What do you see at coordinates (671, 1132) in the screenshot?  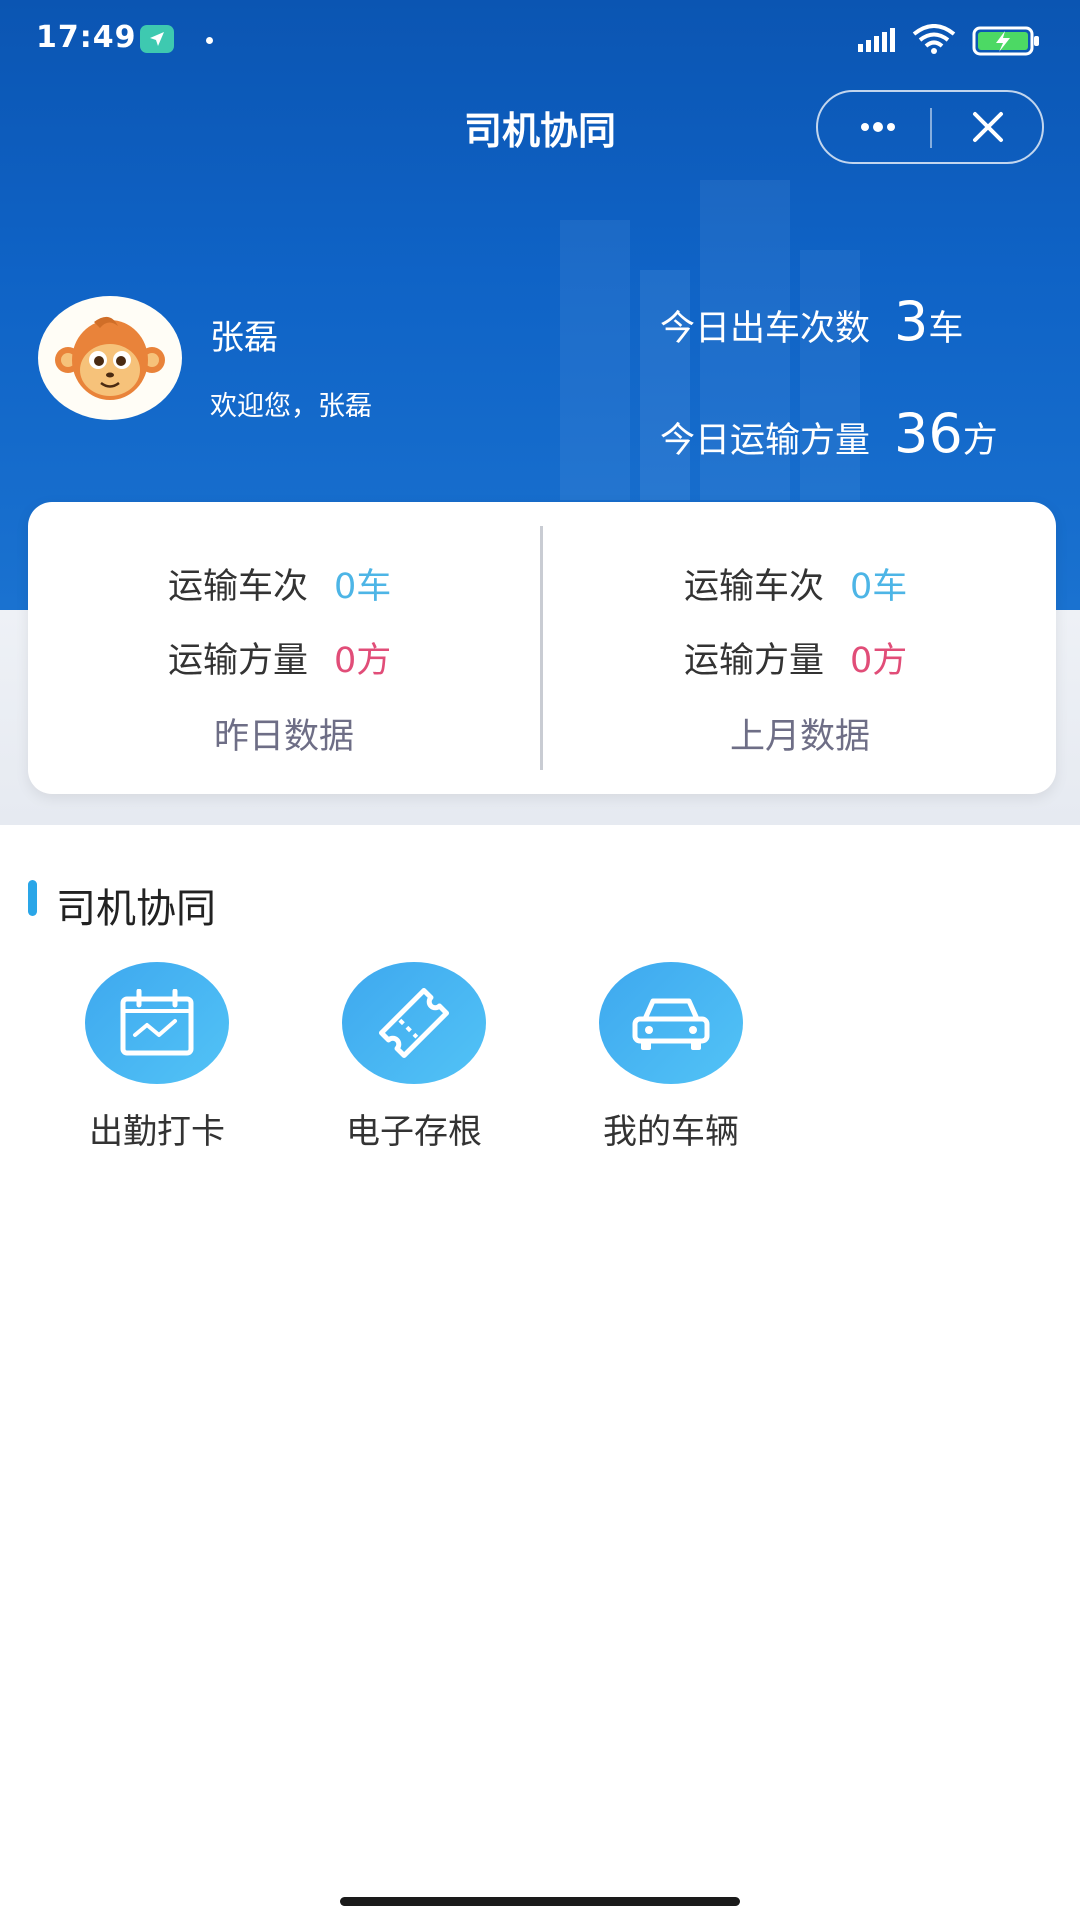 I see `tile-label: 我的车辆` at bounding box center [671, 1132].